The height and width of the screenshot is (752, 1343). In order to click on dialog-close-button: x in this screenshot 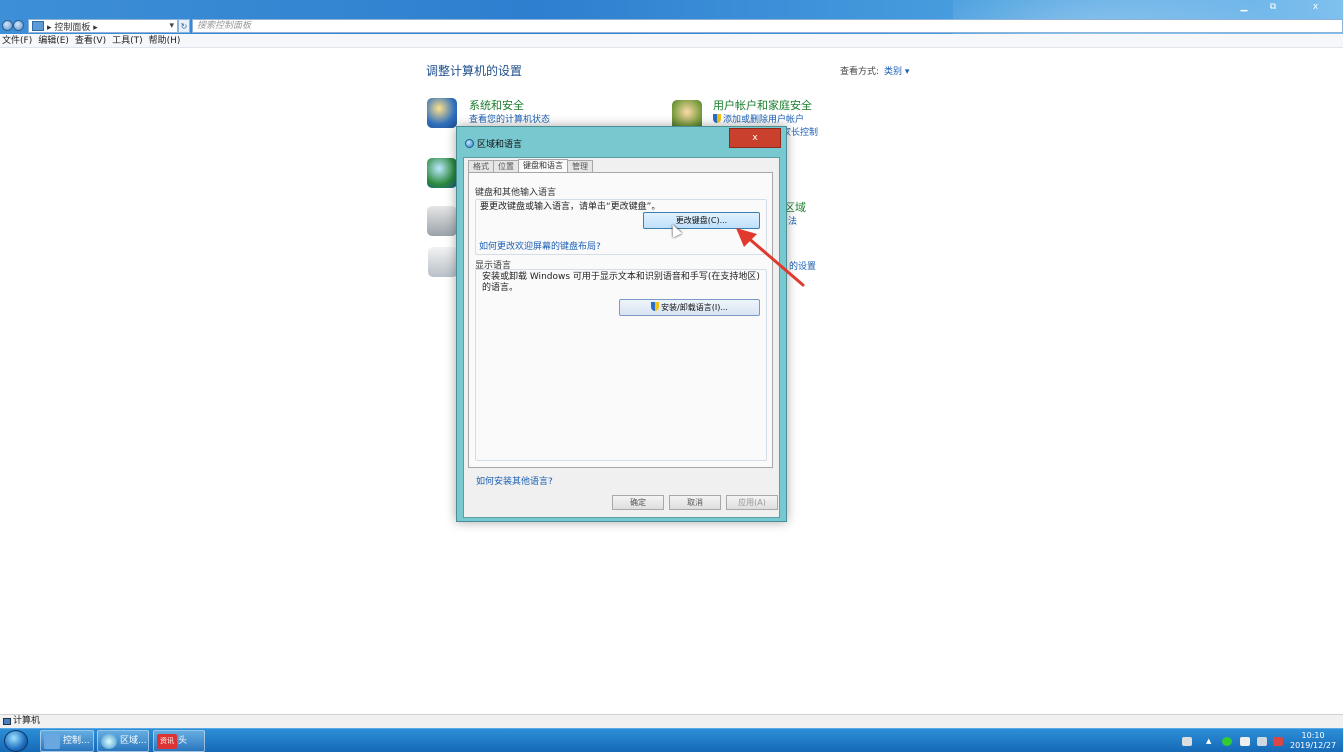, I will do `click(755, 138)`.